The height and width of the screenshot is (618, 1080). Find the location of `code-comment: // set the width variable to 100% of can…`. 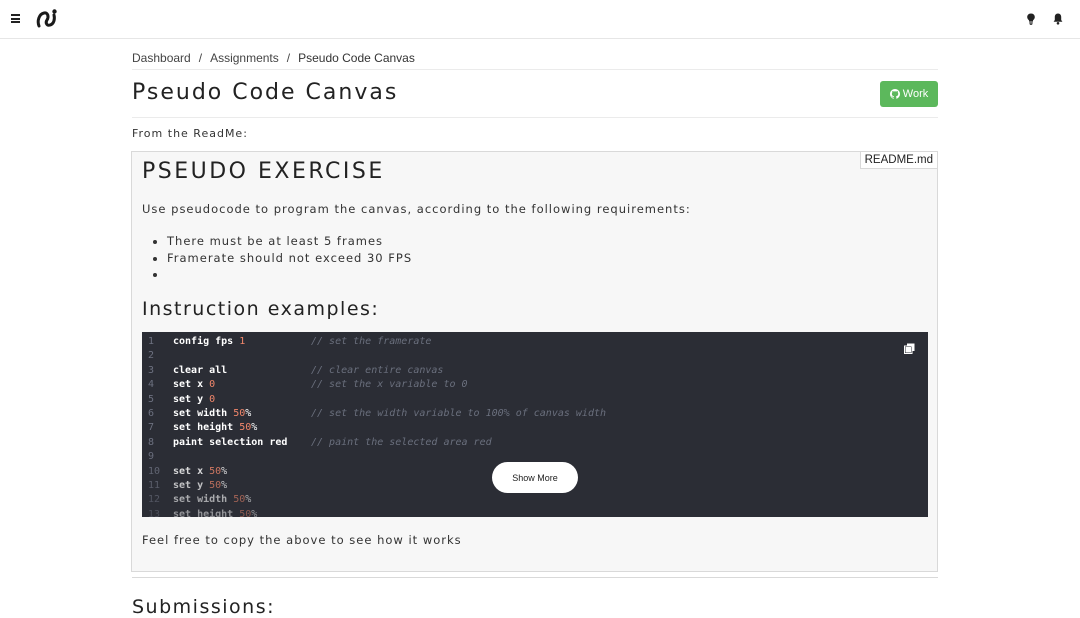

code-comment: // set the width variable to 100% of can… is located at coordinates (459, 413).